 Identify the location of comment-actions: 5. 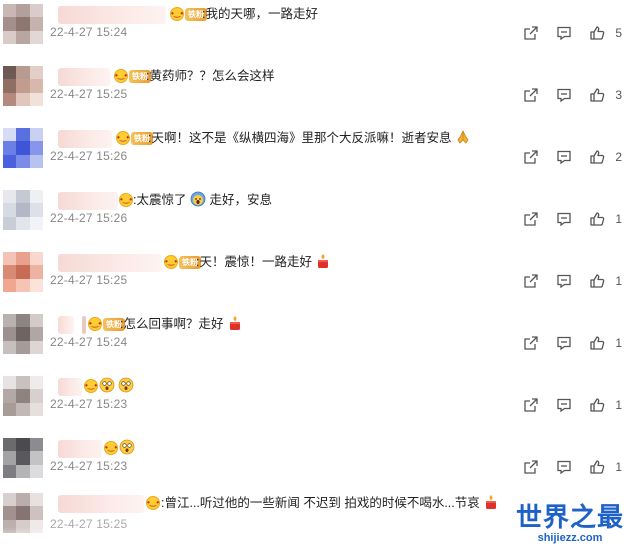
(564, 33).